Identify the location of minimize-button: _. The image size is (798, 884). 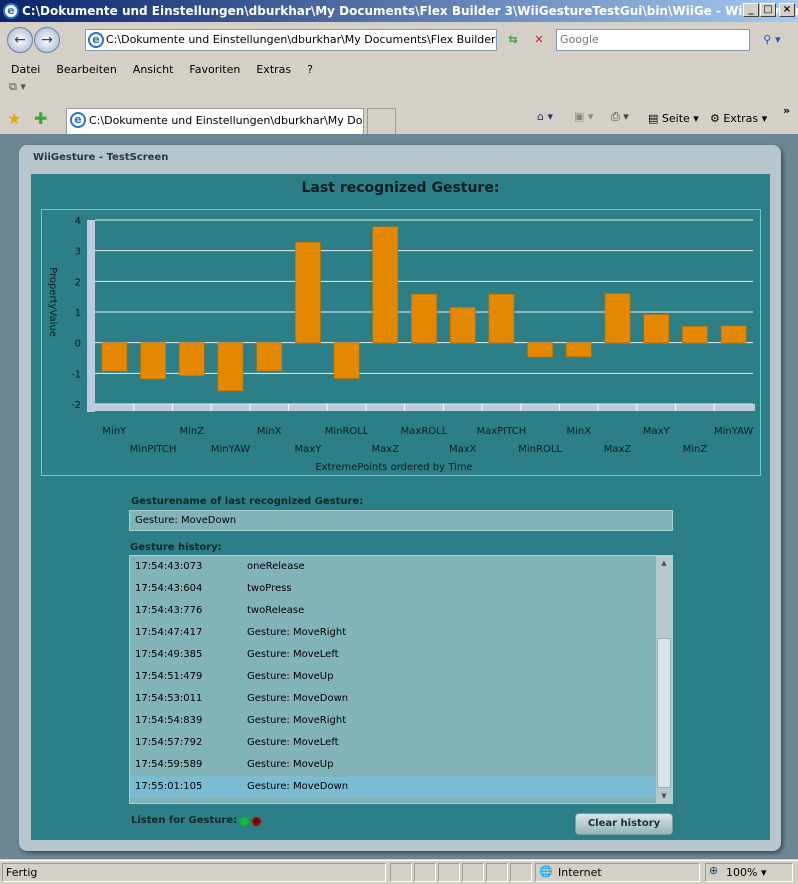
(751, 10).